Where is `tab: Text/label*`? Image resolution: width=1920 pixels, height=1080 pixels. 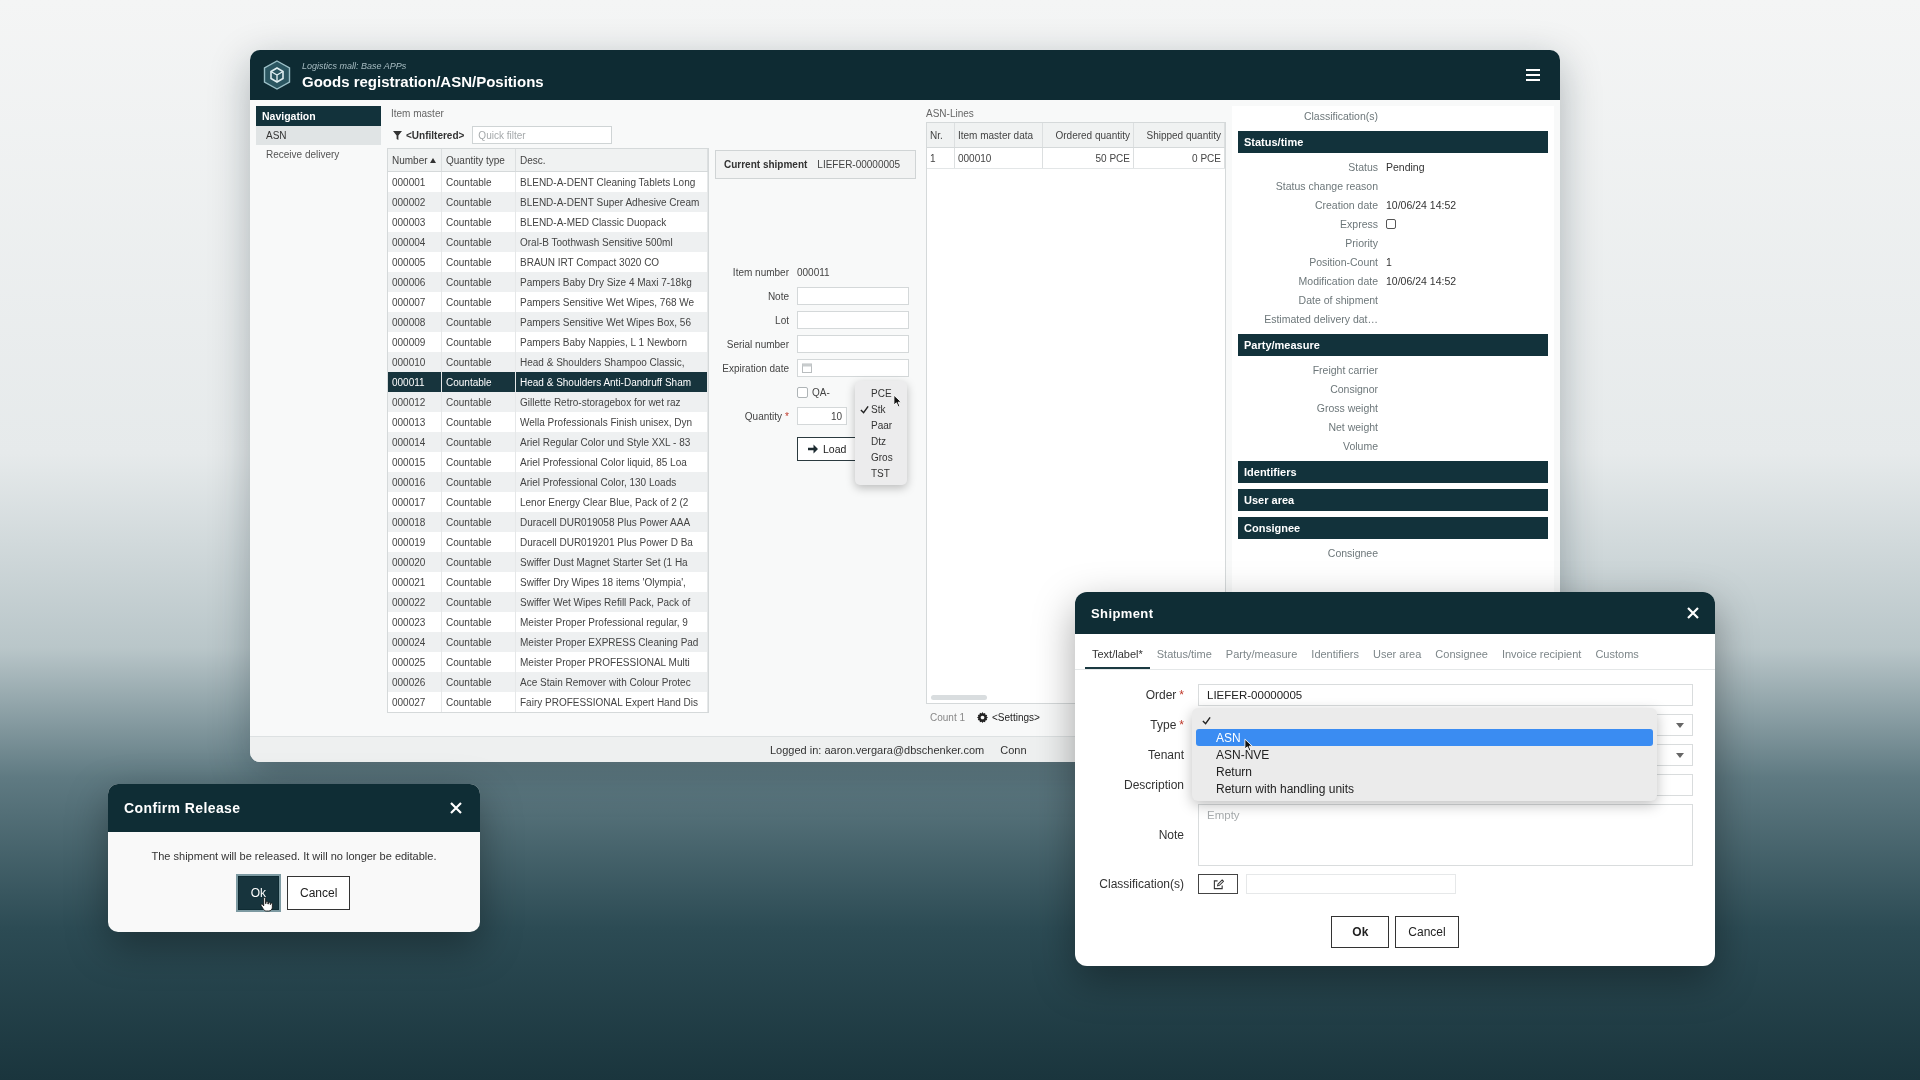 tab: Text/label* is located at coordinates (1117, 655).